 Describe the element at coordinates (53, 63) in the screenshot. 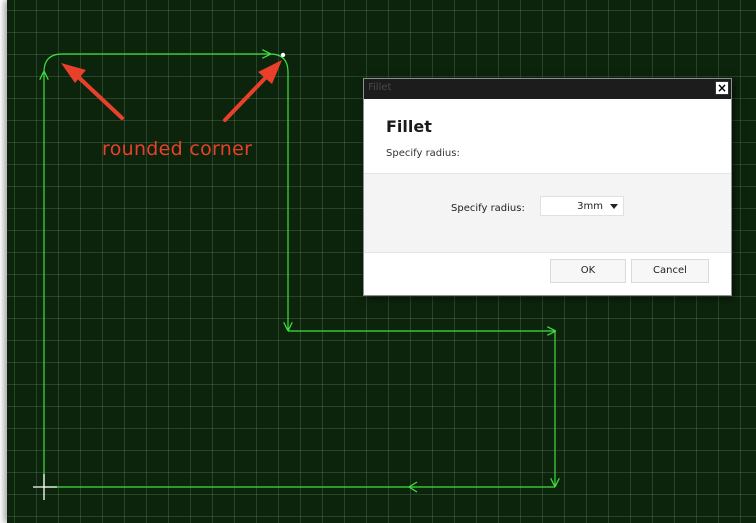

I see `rounded-corner-arc` at that location.